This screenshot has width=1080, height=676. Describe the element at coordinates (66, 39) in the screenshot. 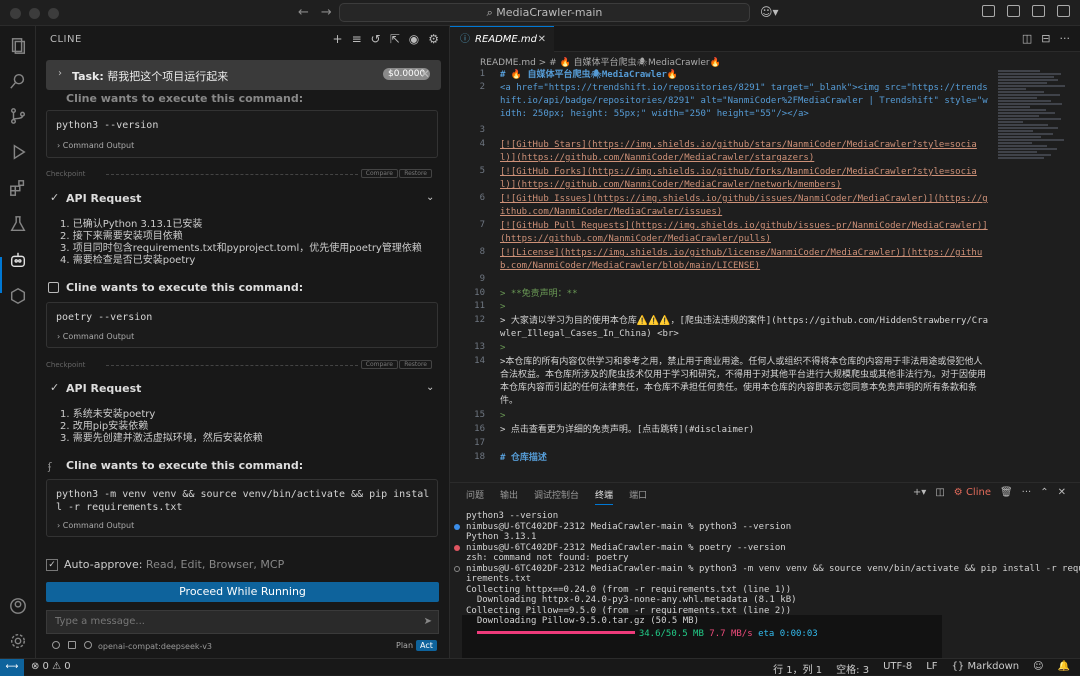

I see `sidebar-title: CLINE` at that location.